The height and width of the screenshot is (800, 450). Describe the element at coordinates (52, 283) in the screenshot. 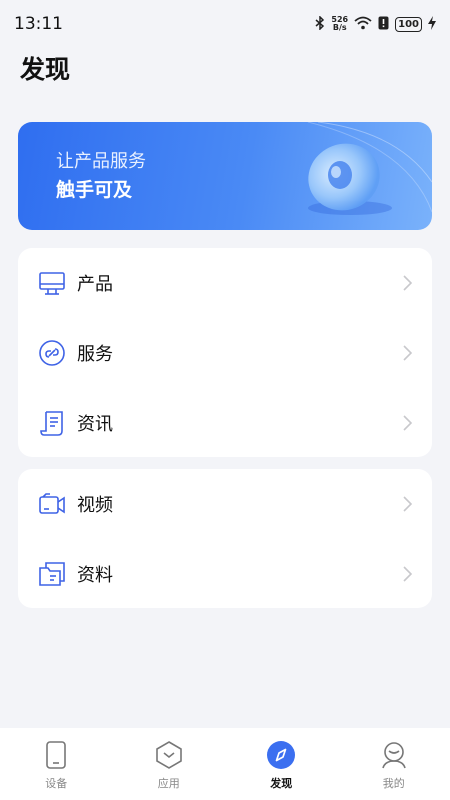

I see `monitor-icon` at that location.